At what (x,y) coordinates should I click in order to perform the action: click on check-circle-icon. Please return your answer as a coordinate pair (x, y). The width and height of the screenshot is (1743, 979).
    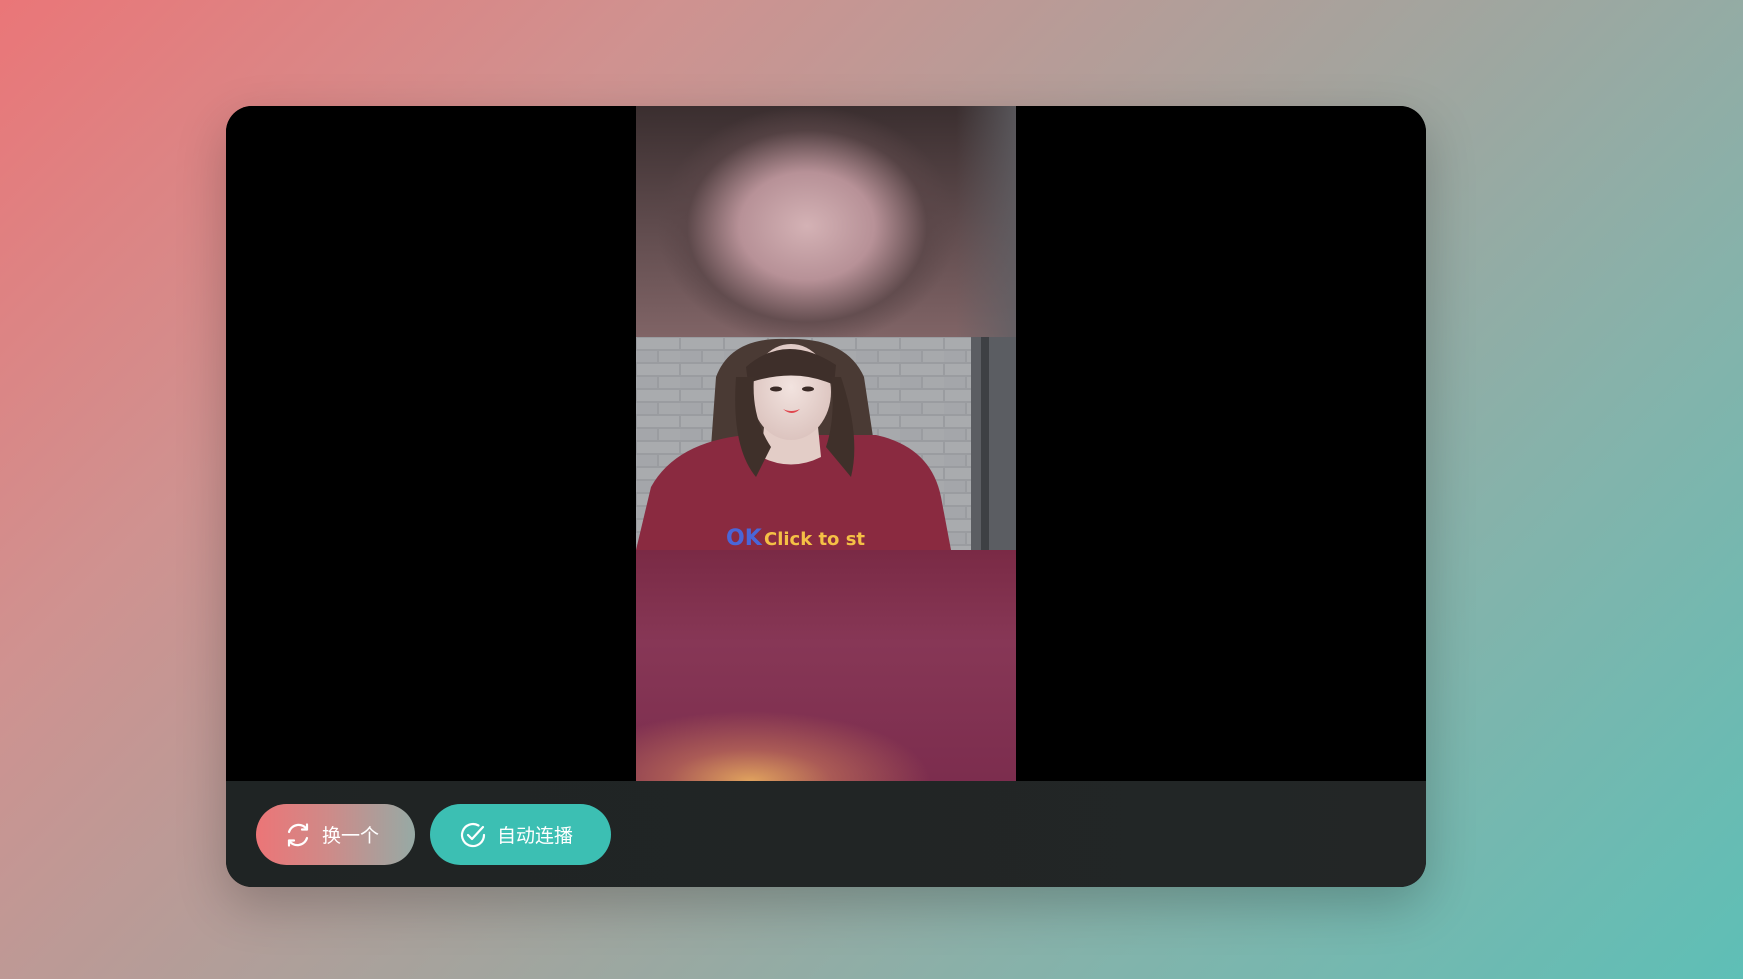
    Looking at the image, I should click on (473, 835).